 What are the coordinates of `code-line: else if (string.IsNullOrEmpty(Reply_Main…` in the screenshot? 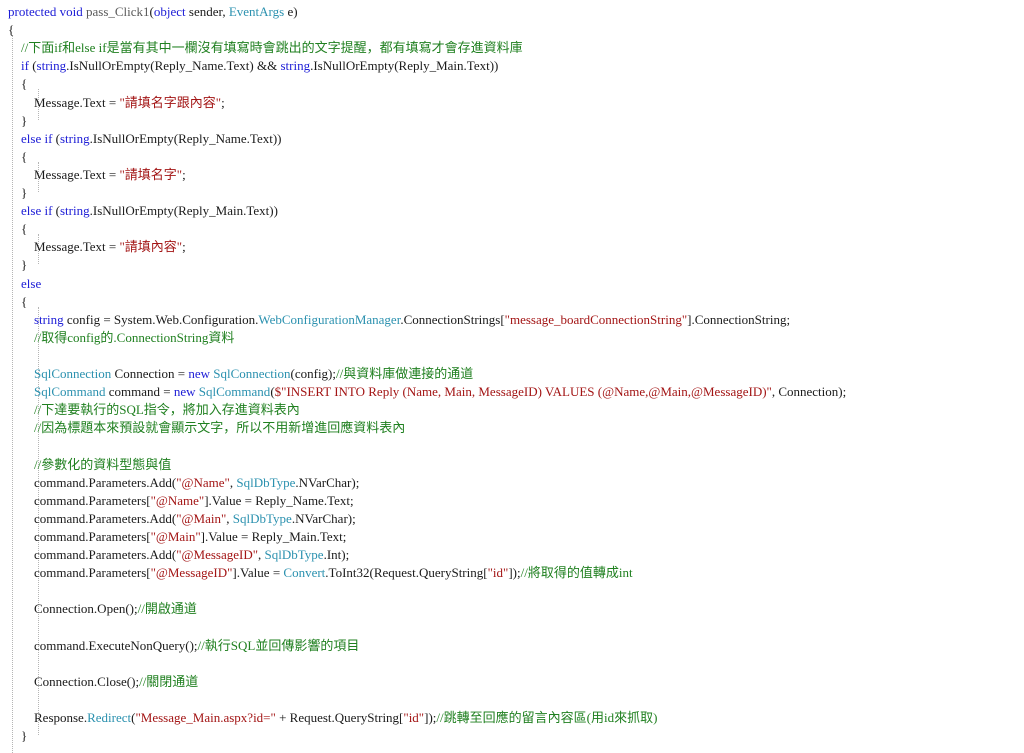 It's located at (143, 211).